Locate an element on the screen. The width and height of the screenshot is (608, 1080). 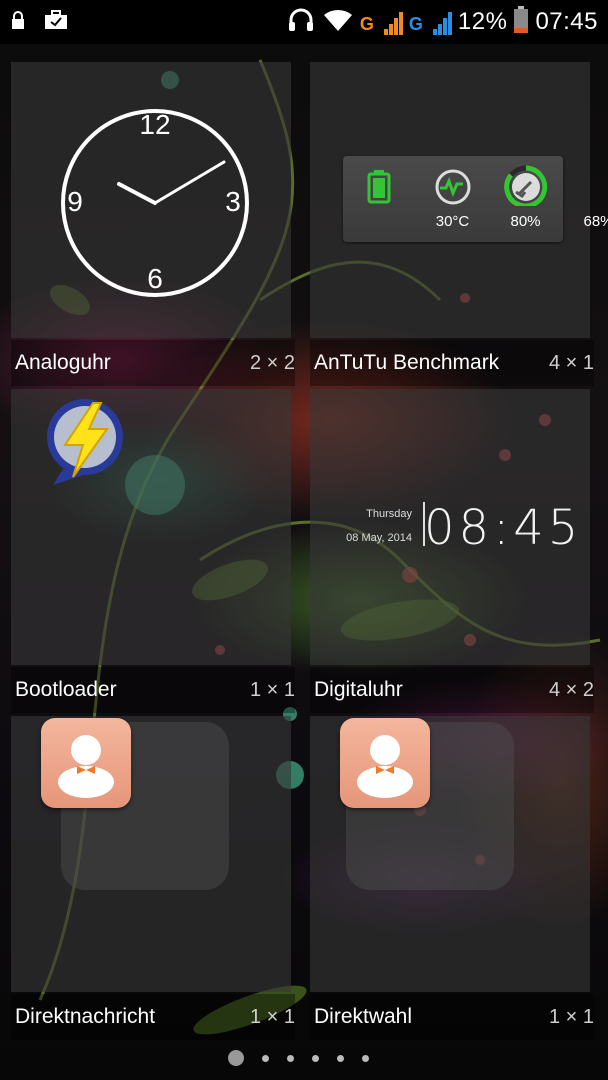
widget-preview-analoguhr: 12 3 6 9 is located at coordinates (151, 200).